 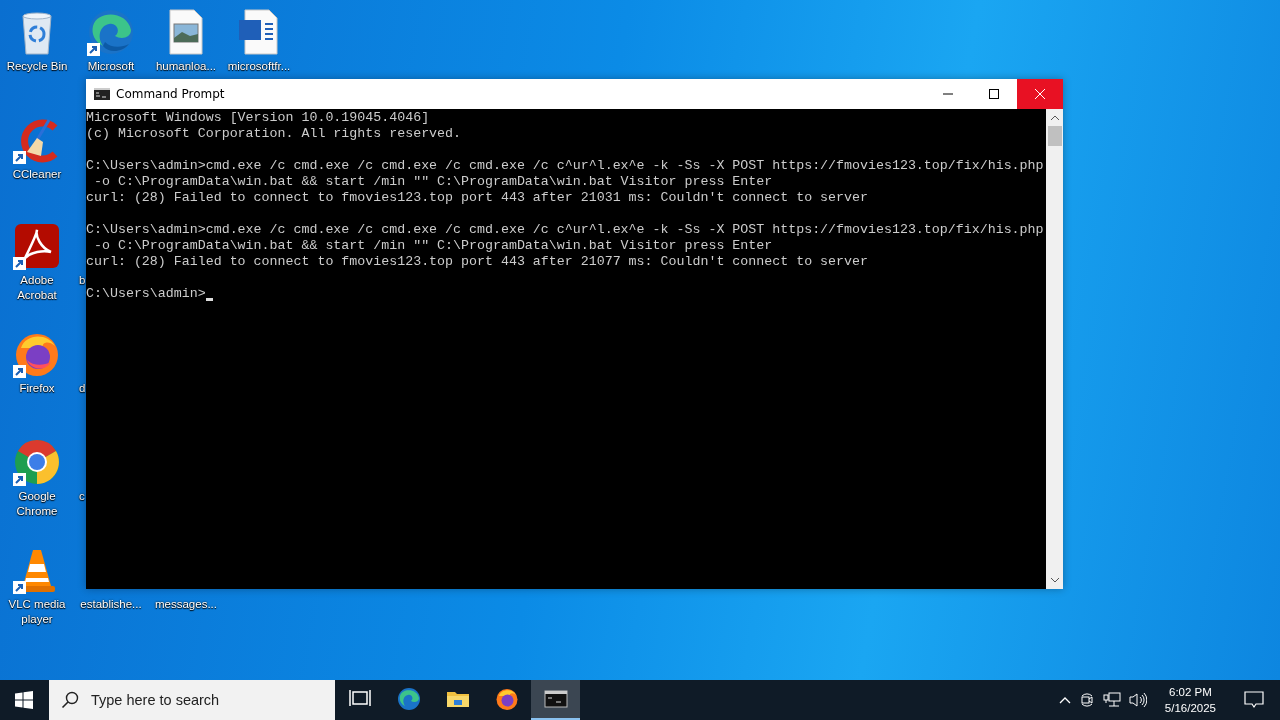 I want to click on search-field: Type here to search, so click(x=206, y=700).